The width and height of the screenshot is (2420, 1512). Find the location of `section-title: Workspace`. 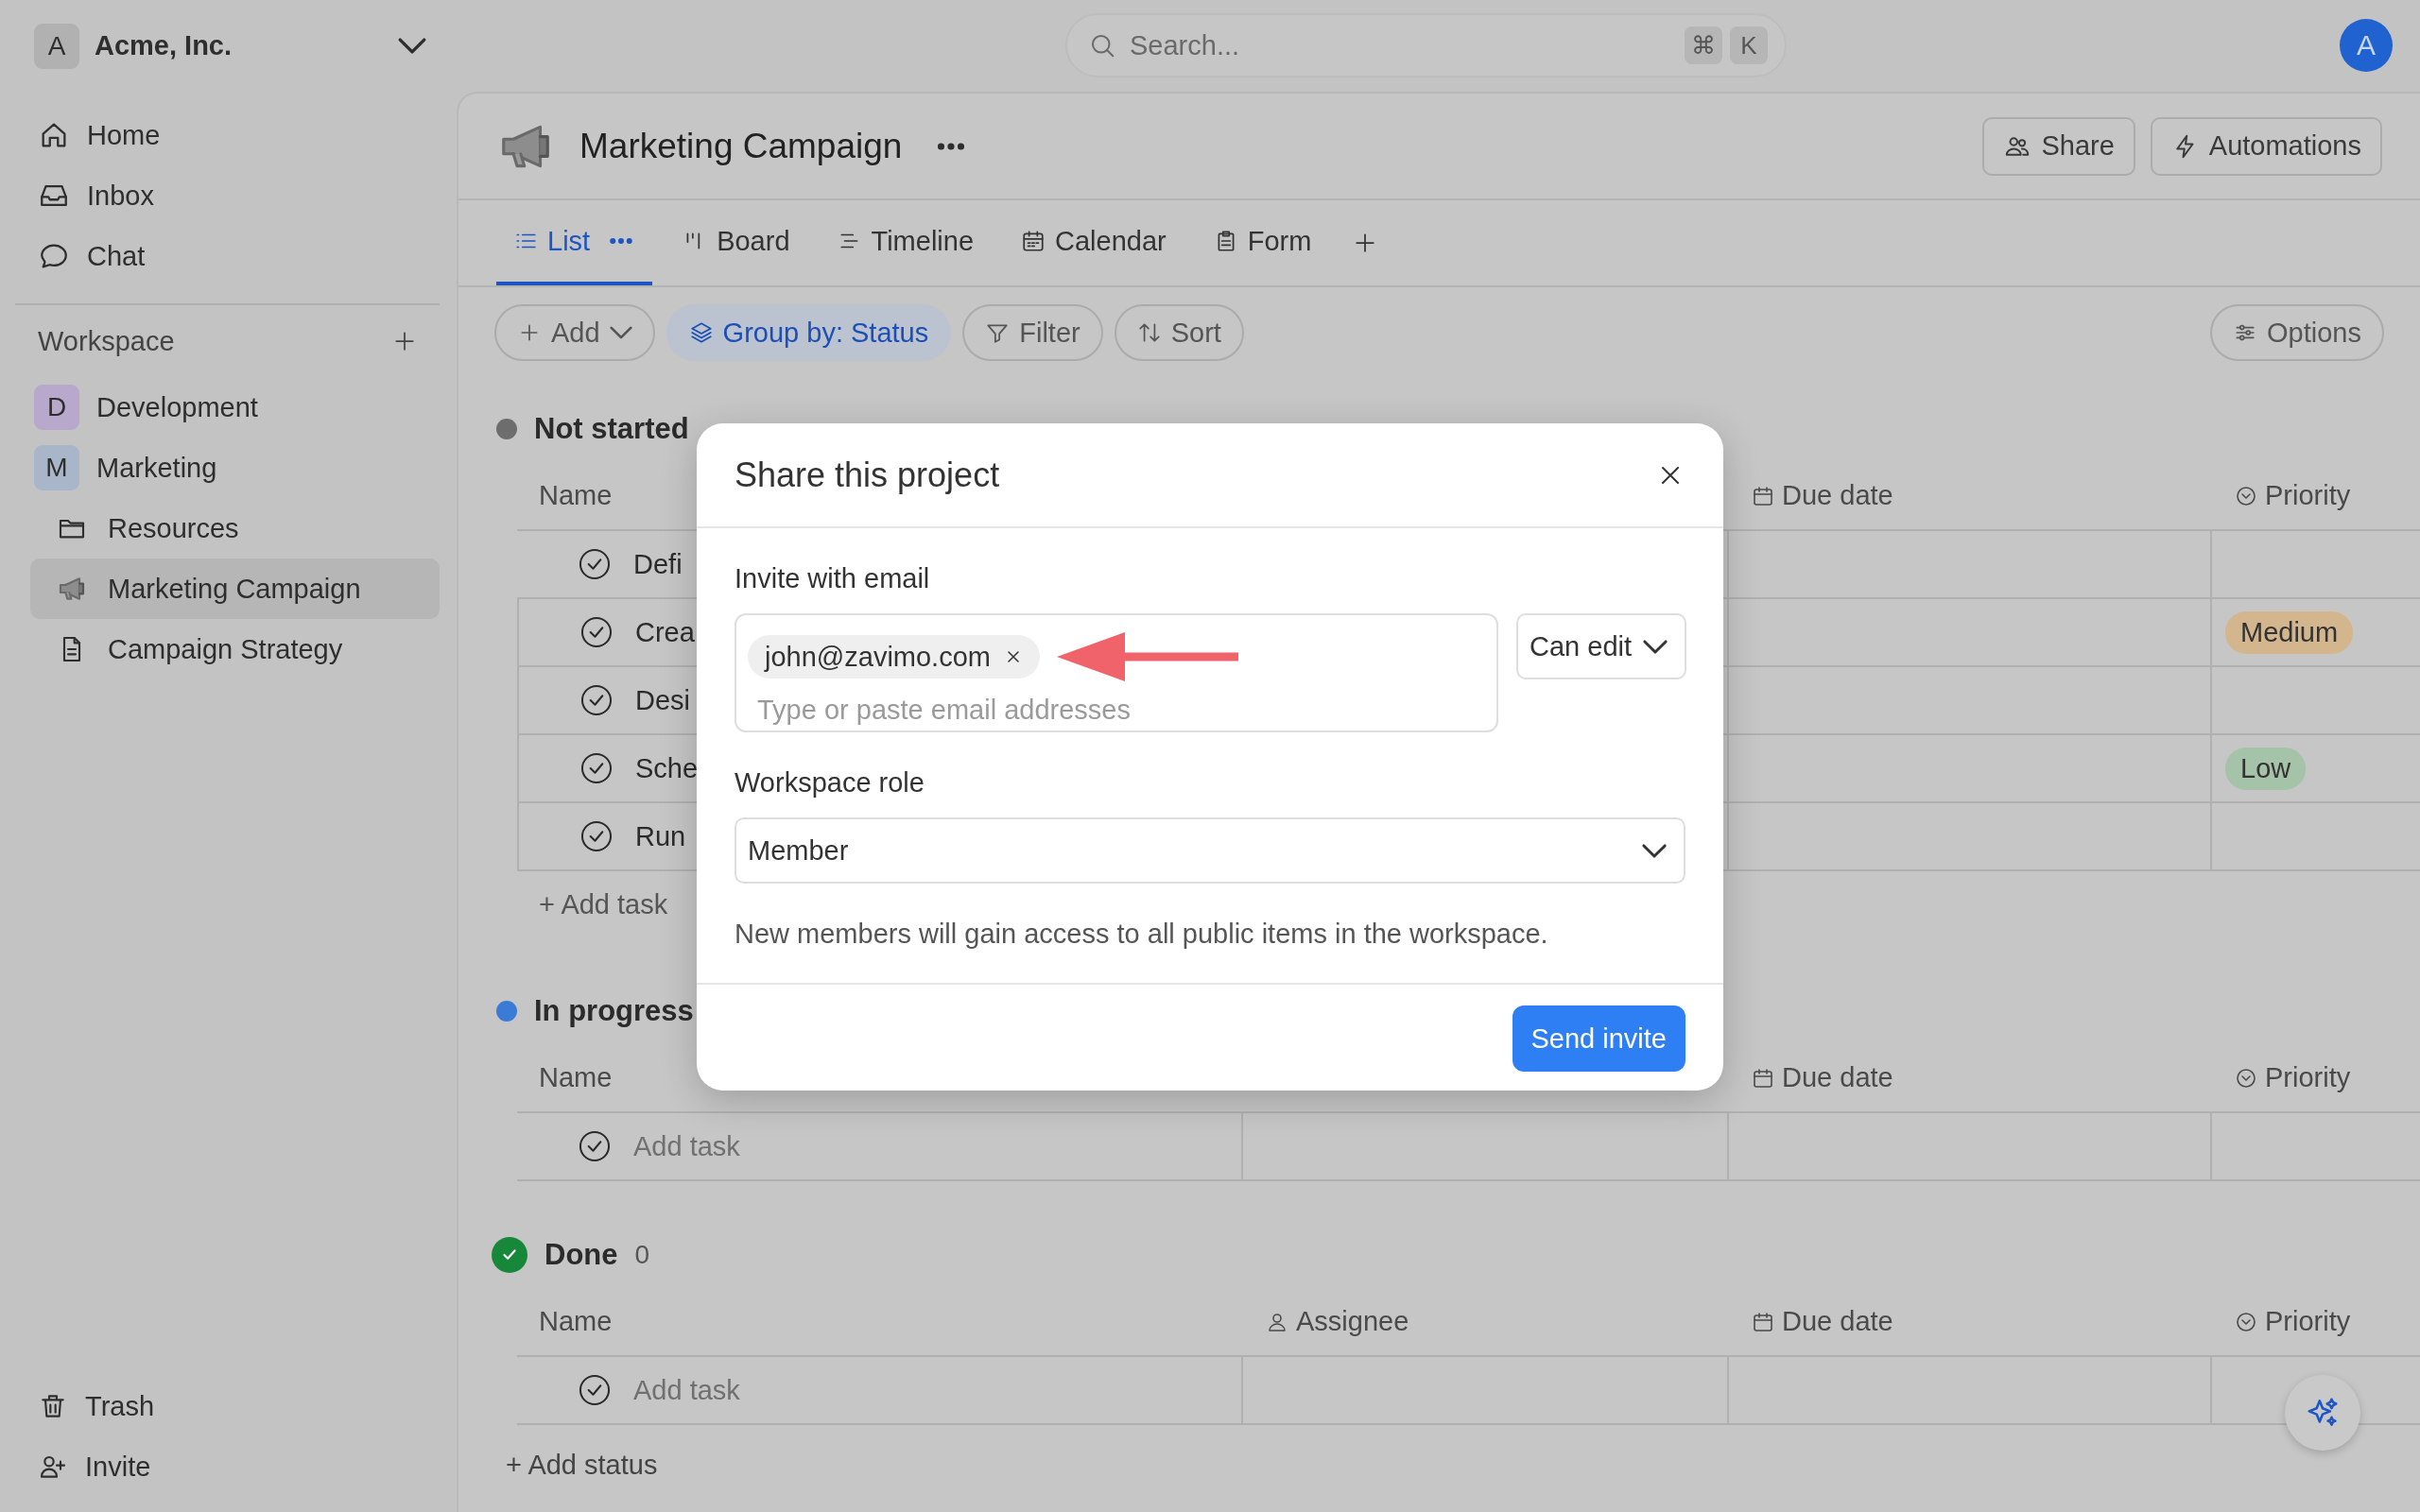

section-title: Workspace is located at coordinates (107, 341).